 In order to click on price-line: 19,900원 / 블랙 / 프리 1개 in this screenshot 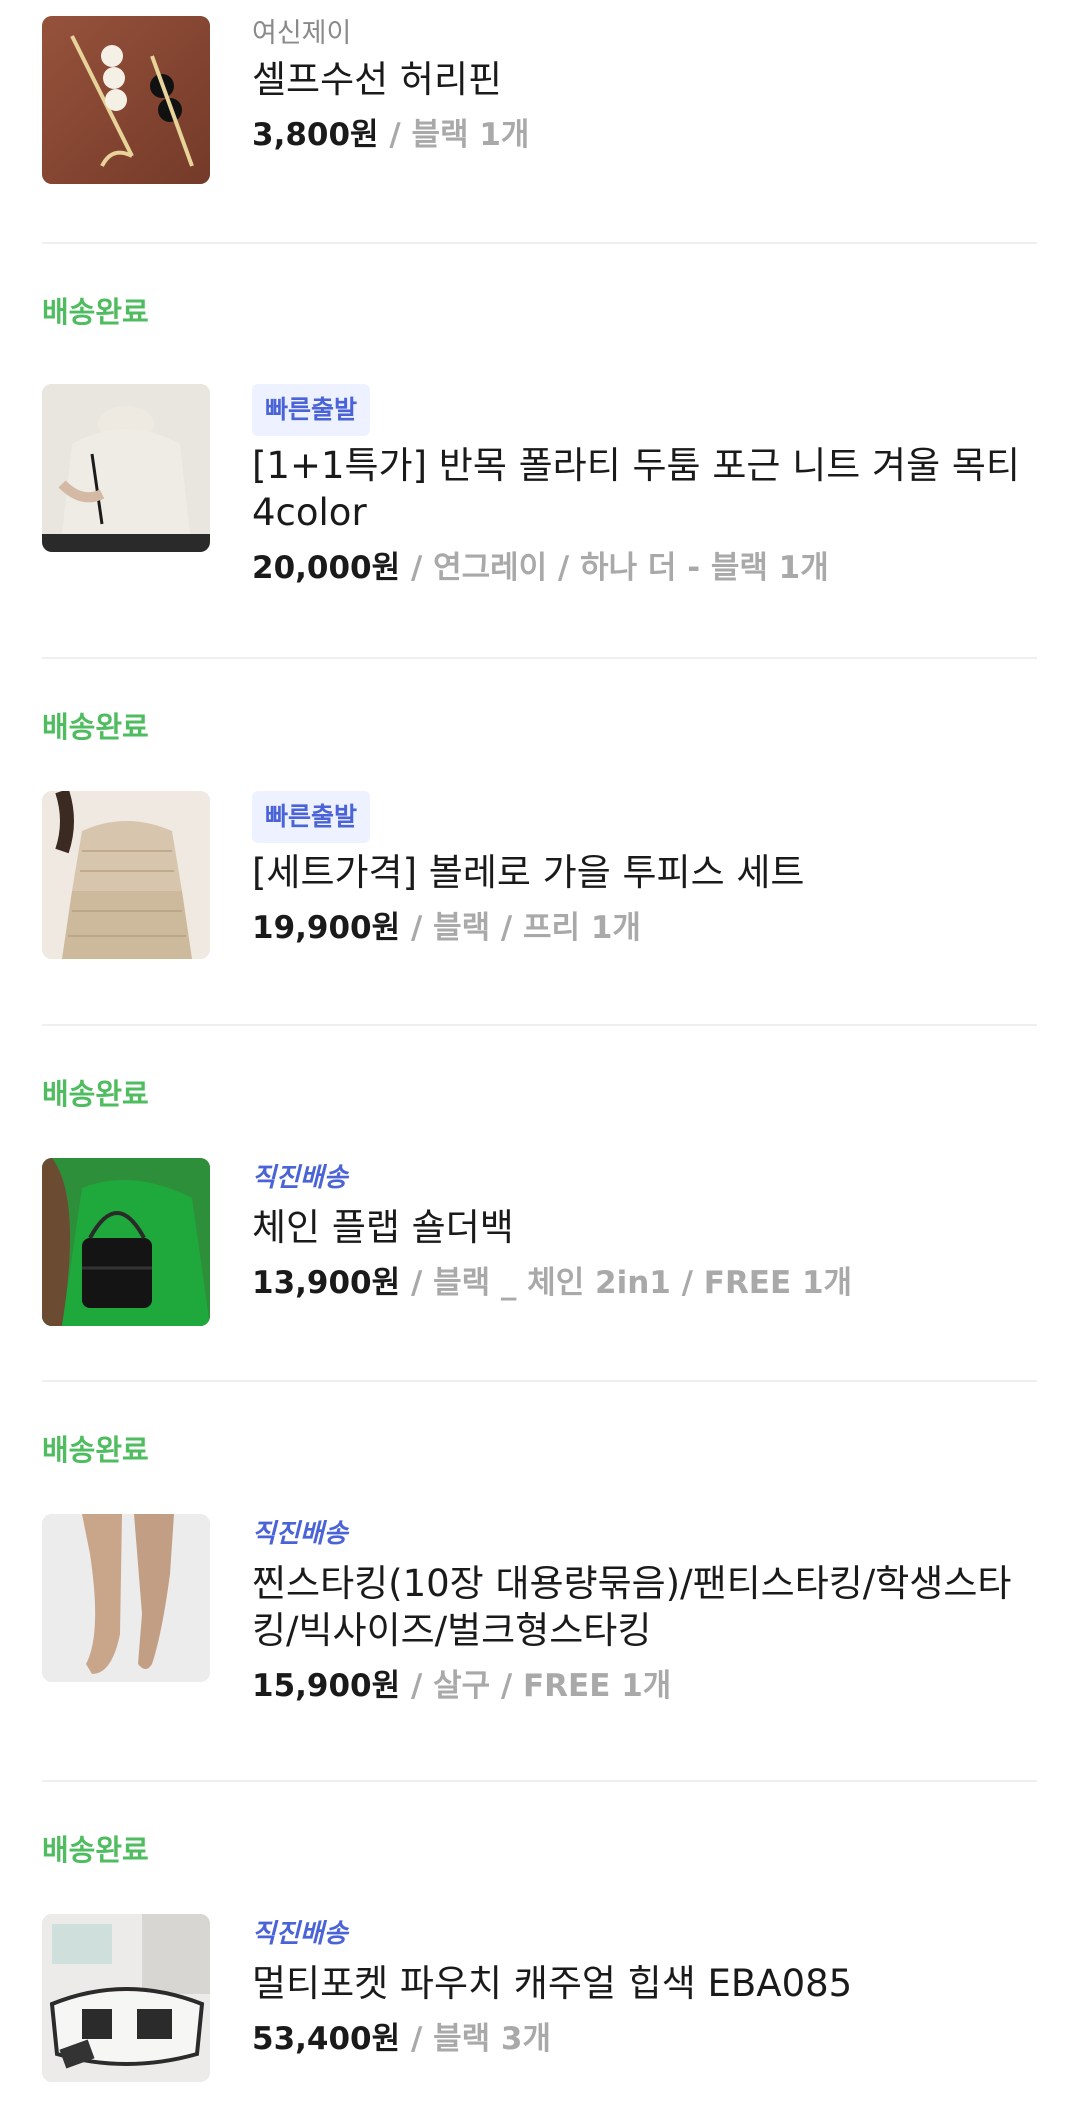, I will do `click(644, 928)`.